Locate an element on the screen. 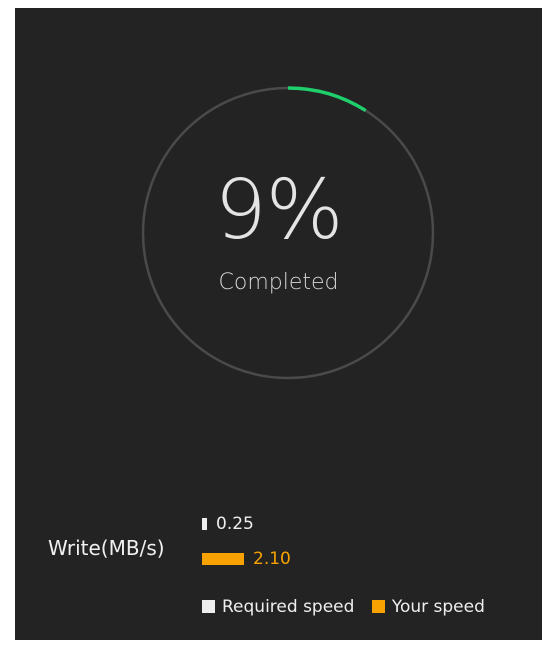 Image resolution: width=549 pixels, height=645 pixels. progress-ring-arc is located at coordinates (327, 99).